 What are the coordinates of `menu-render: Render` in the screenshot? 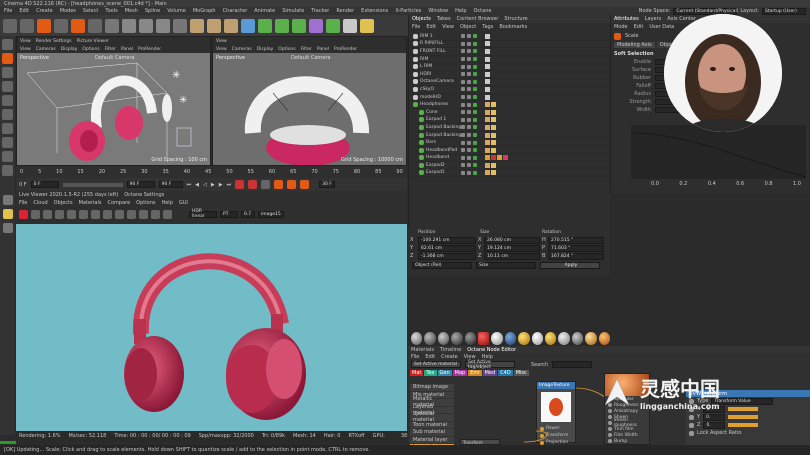 It's located at (345, 11).